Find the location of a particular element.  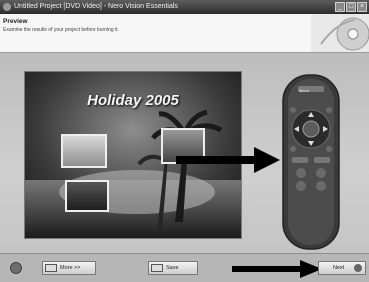

next-icon is located at coordinates (358, 268).